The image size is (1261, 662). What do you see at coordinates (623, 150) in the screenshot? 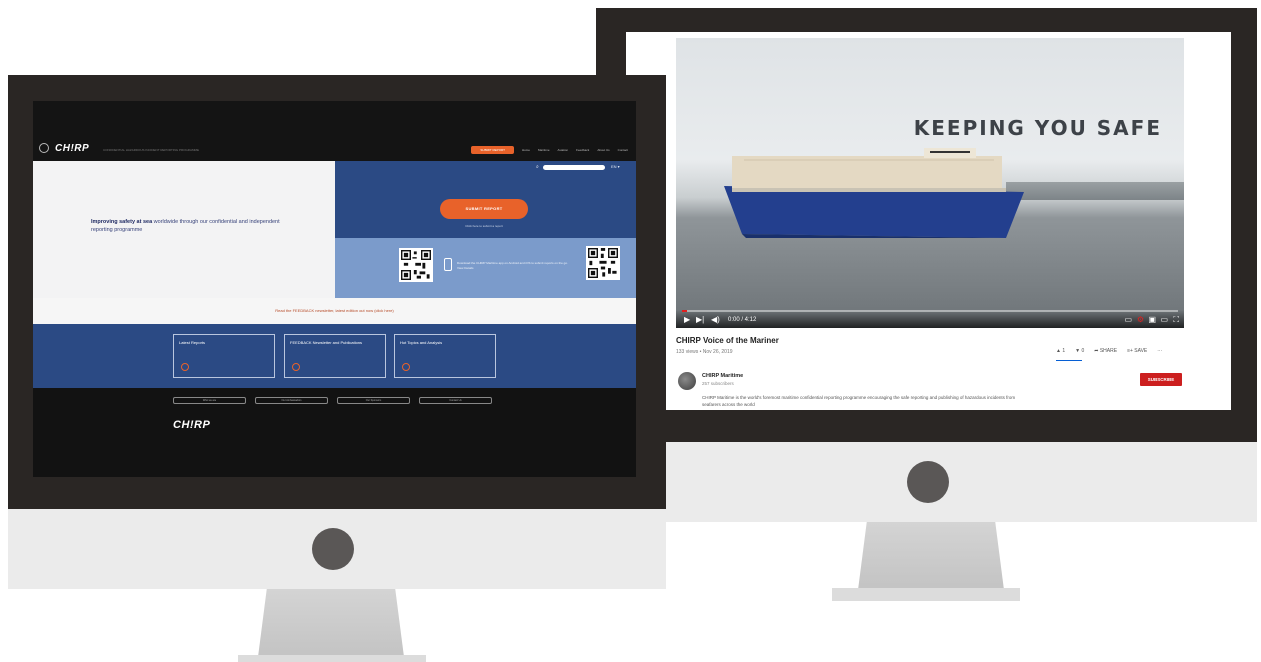
I see `nav-item-contact: Contact` at bounding box center [623, 150].